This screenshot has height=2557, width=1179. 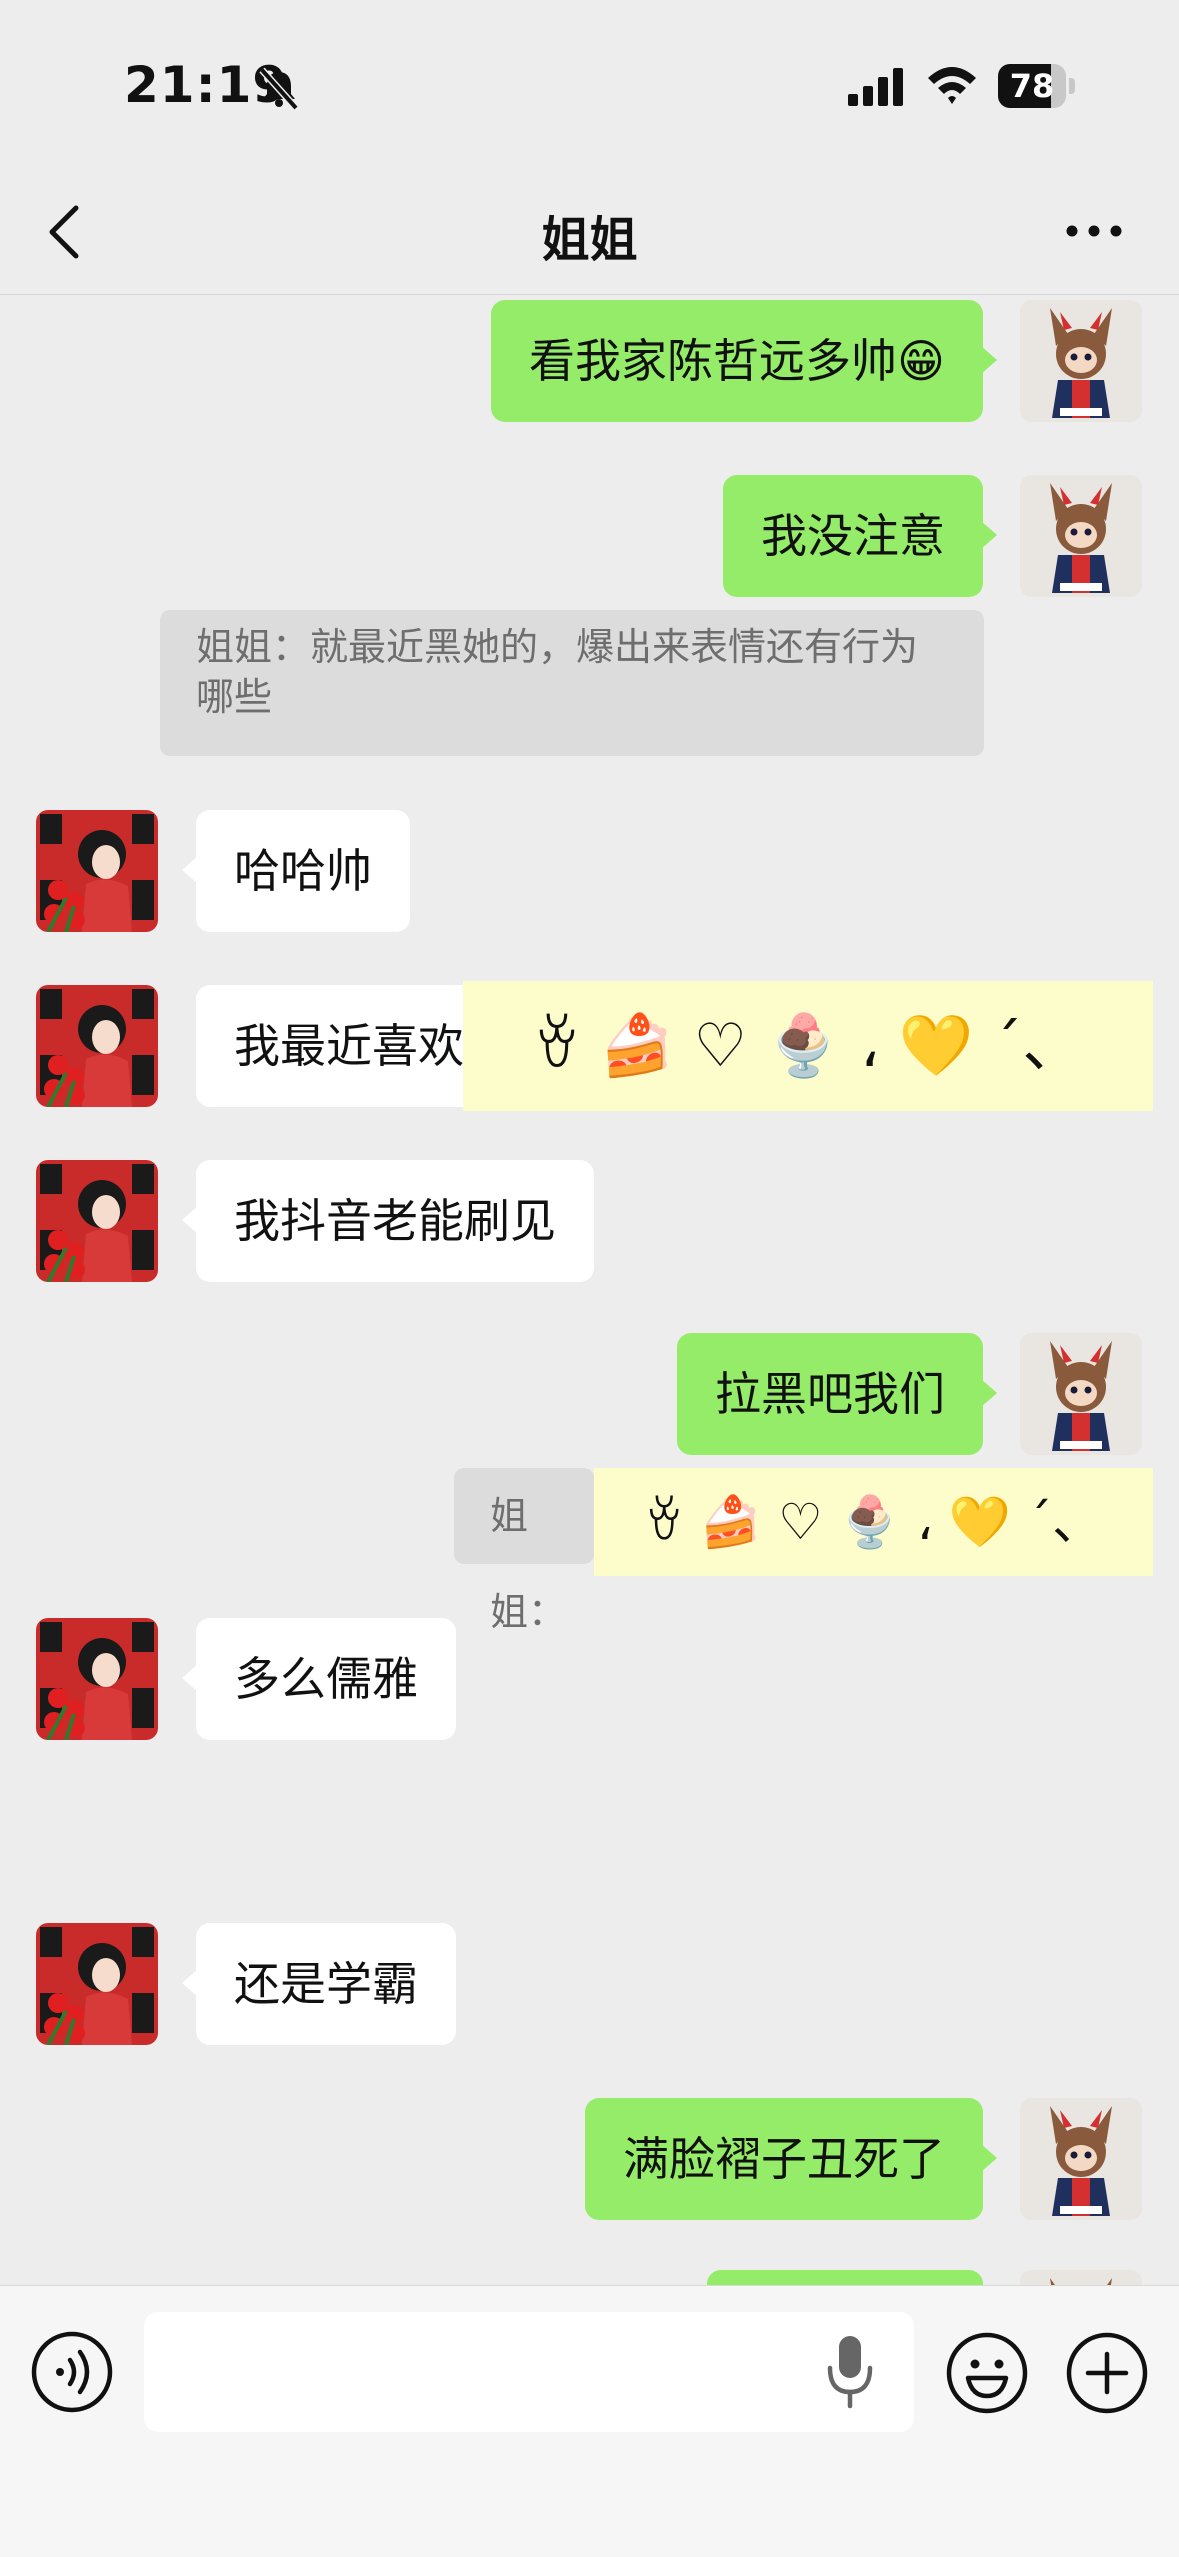 What do you see at coordinates (791, 2159) in the screenshot?
I see `message-bubble-sent: 满脸褶子丑死了` at bounding box center [791, 2159].